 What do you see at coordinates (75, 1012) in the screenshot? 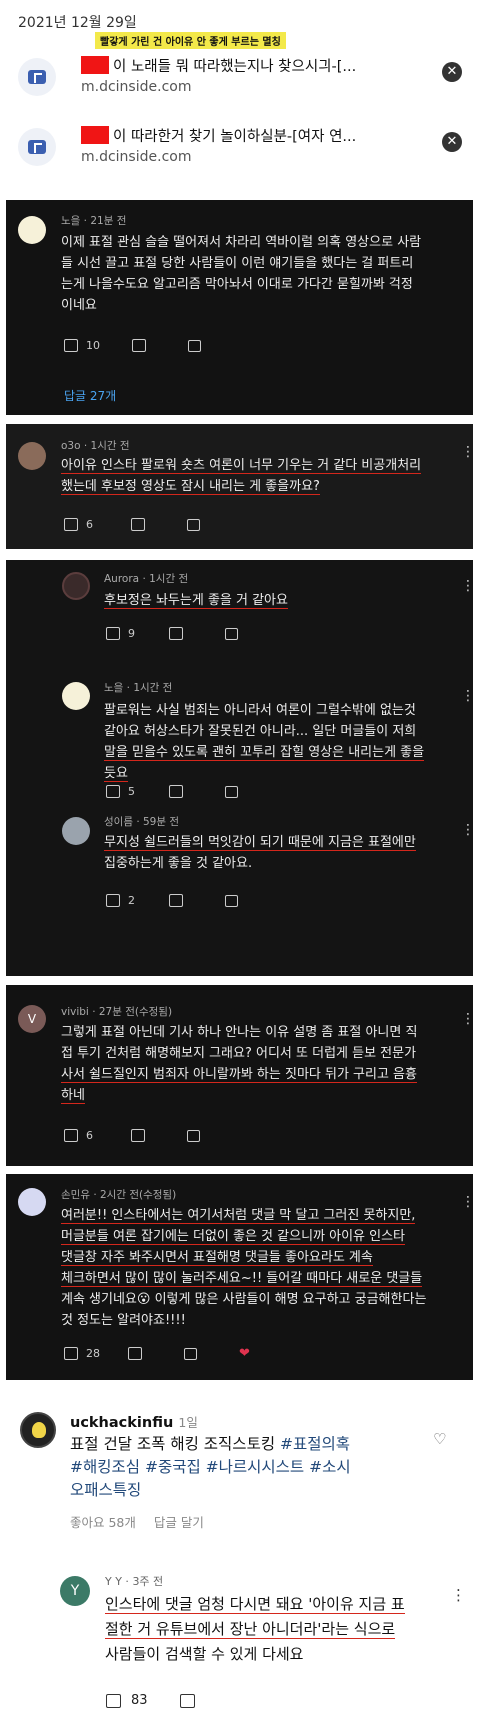
I see `comment-author: vivibi` at bounding box center [75, 1012].